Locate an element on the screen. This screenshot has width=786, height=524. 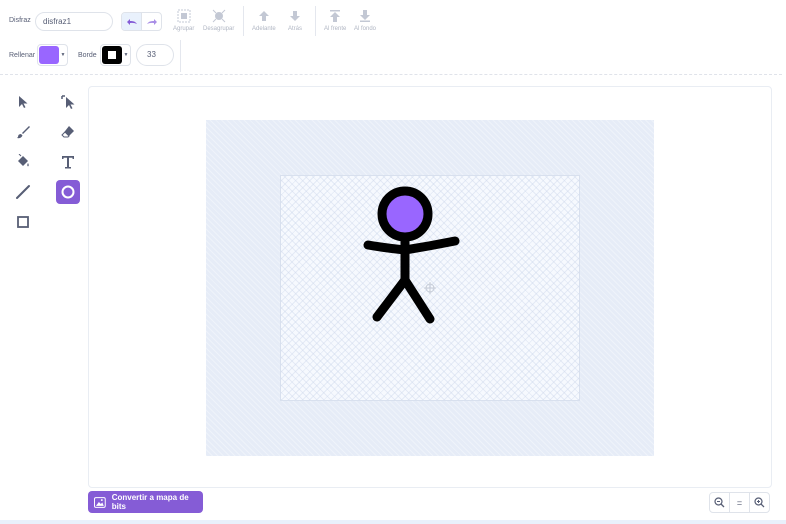
brush-icon is located at coordinates (23, 132).